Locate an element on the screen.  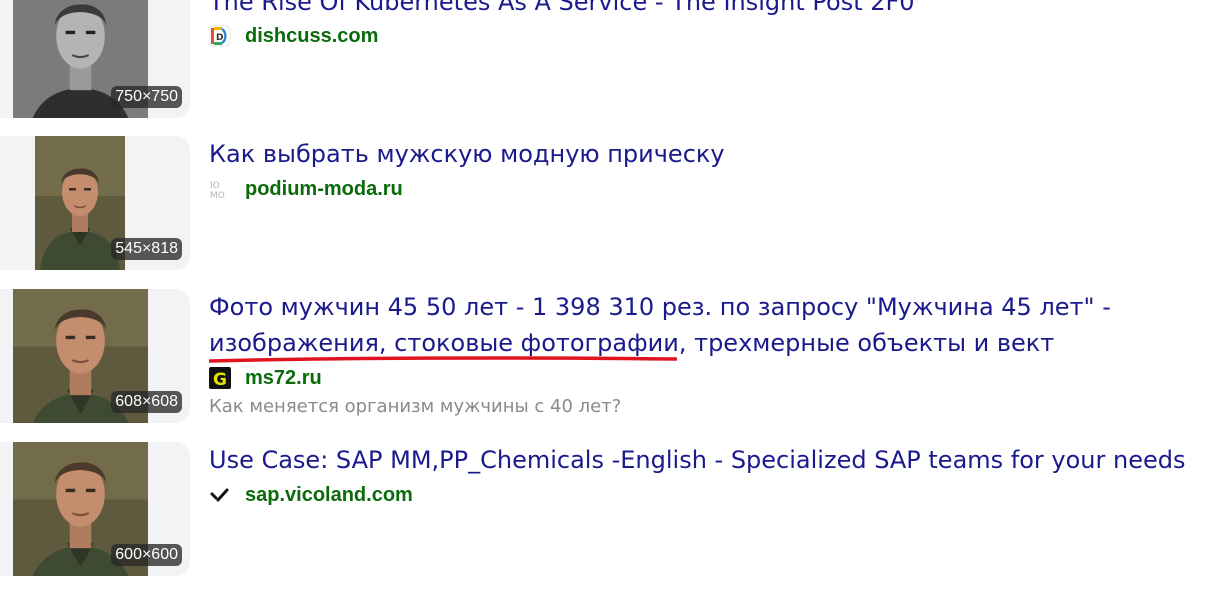
svg-text: D is located at coordinates (219, 38).